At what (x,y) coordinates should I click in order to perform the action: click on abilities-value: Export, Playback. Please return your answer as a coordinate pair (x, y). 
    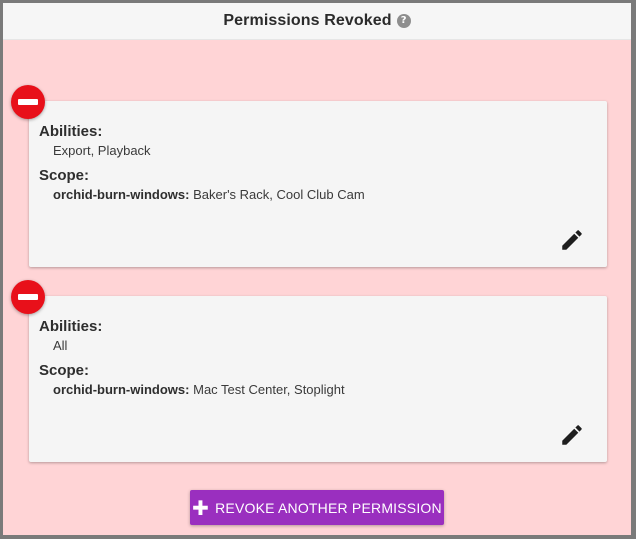
    Looking at the image, I should click on (102, 150).